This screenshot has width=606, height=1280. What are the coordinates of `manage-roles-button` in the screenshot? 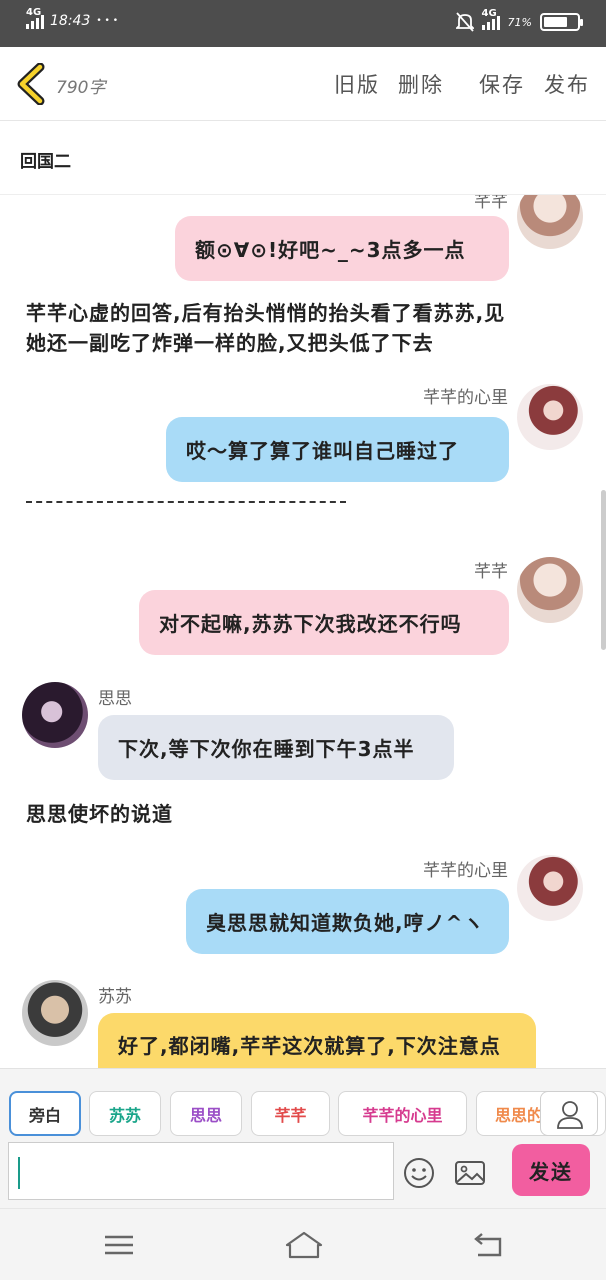 It's located at (569, 1113).